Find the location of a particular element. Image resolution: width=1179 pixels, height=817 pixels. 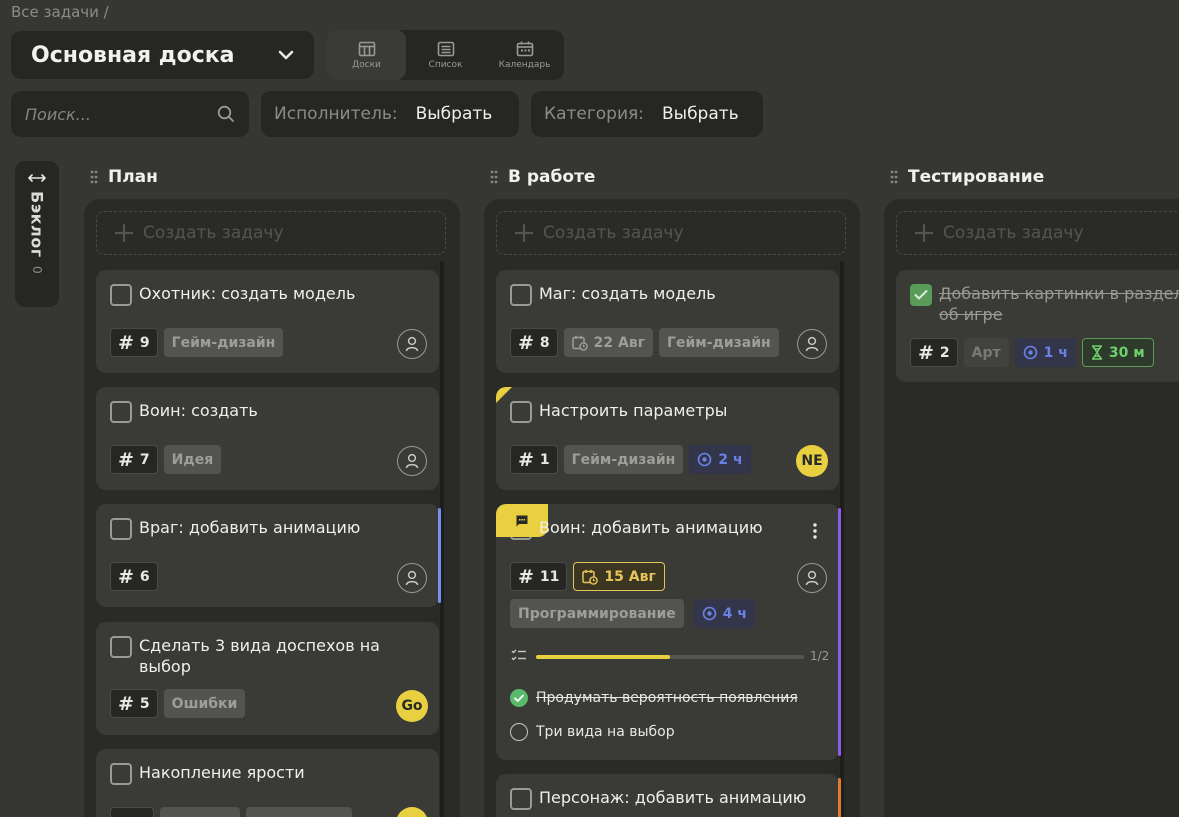

timer-tag: 30 м is located at coordinates (1117, 352).